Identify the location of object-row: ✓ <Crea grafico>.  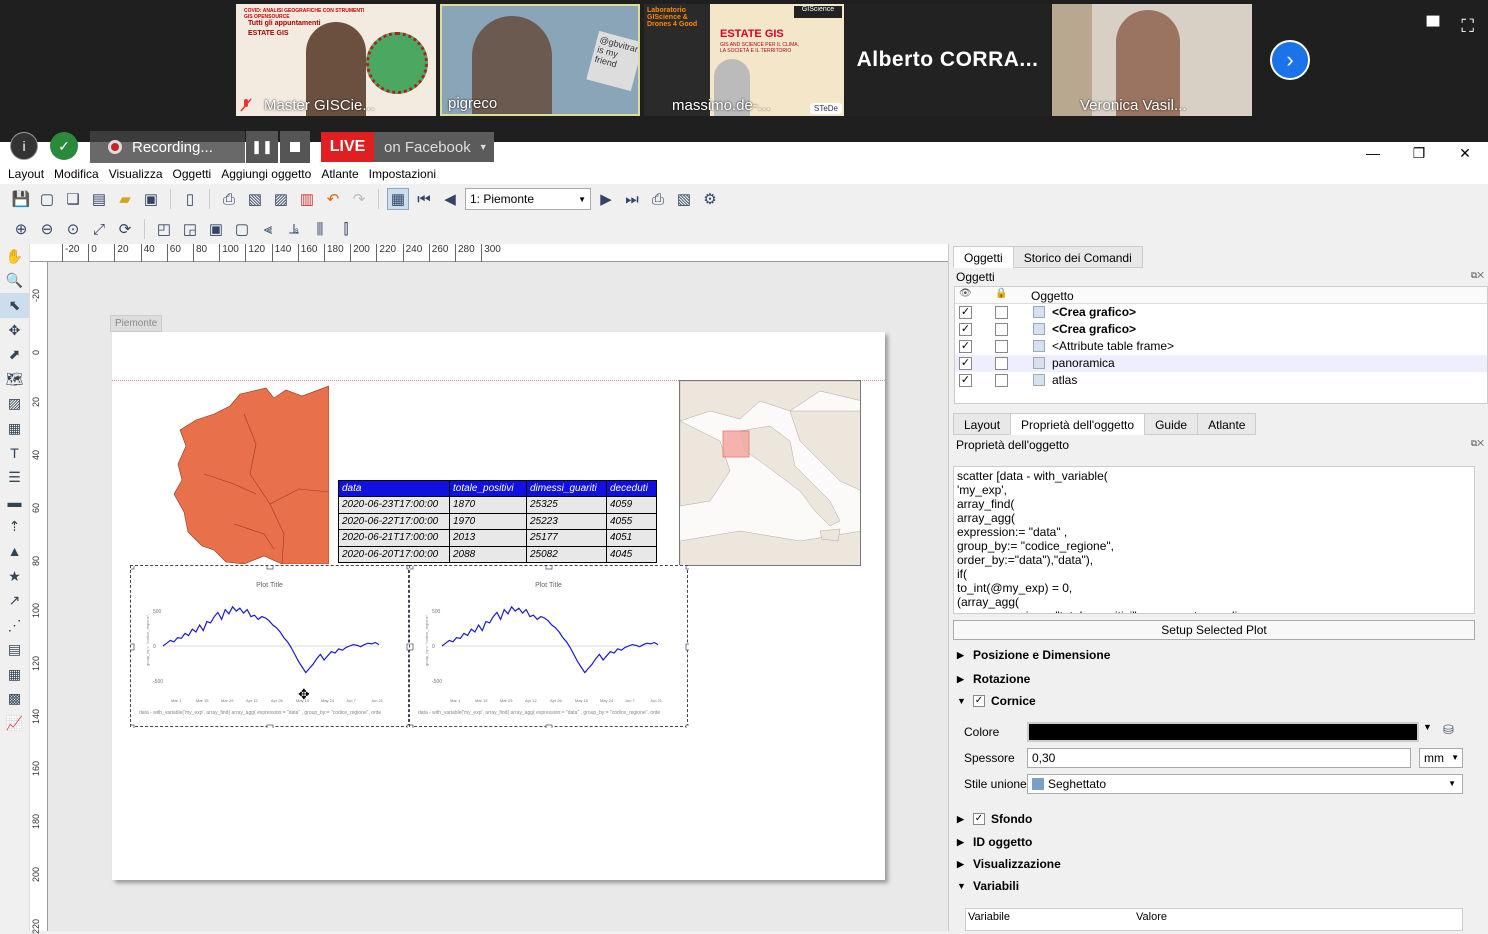
(1221, 329).